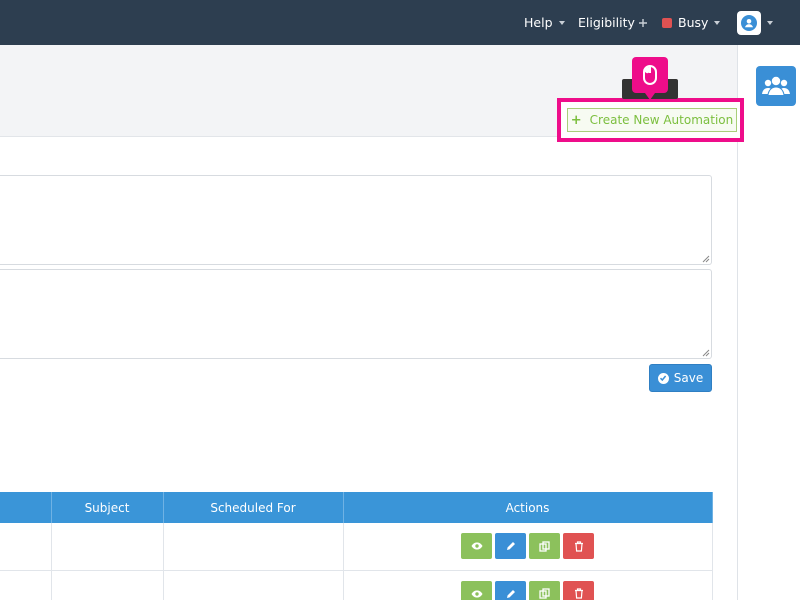 This screenshot has width=800, height=600. I want to click on team-button, so click(776, 86).